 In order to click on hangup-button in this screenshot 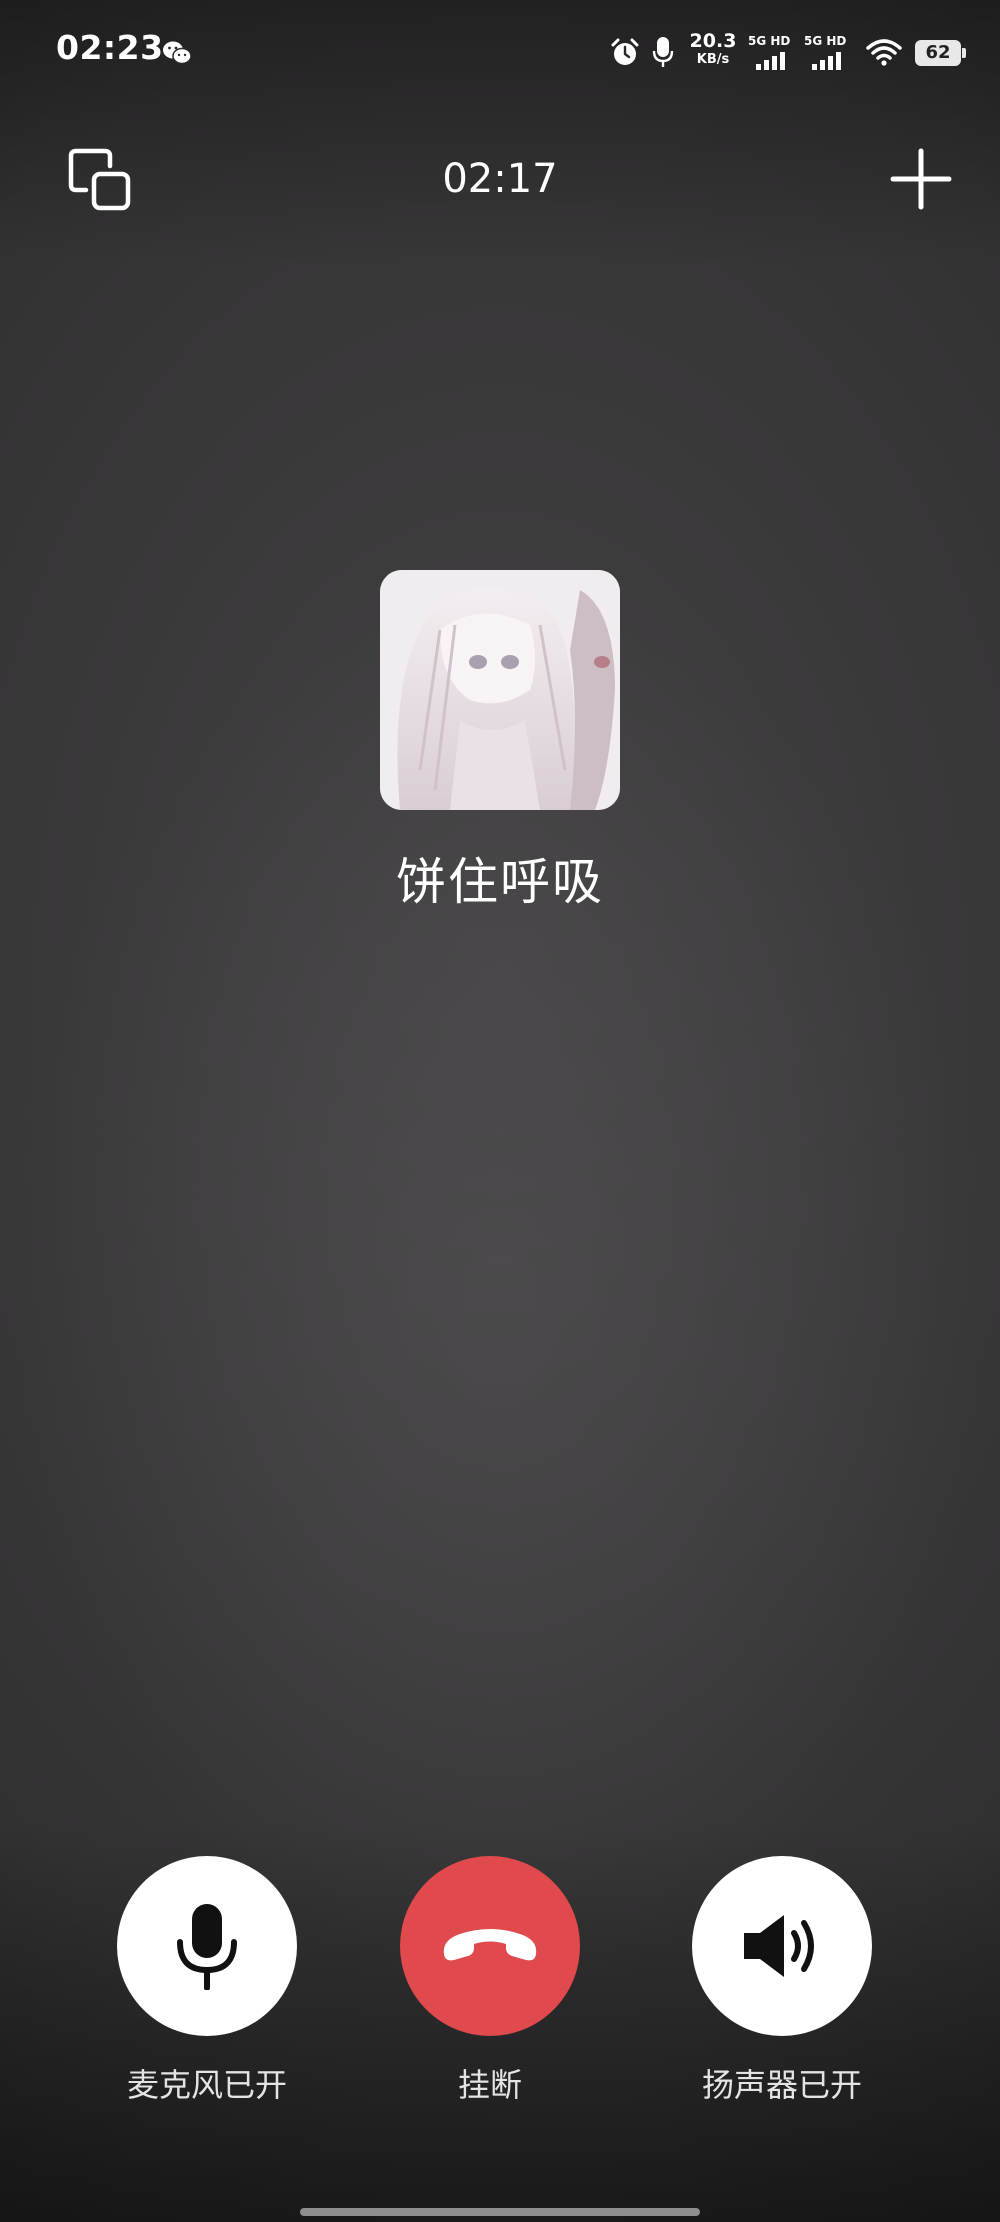, I will do `click(490, 1946)`.